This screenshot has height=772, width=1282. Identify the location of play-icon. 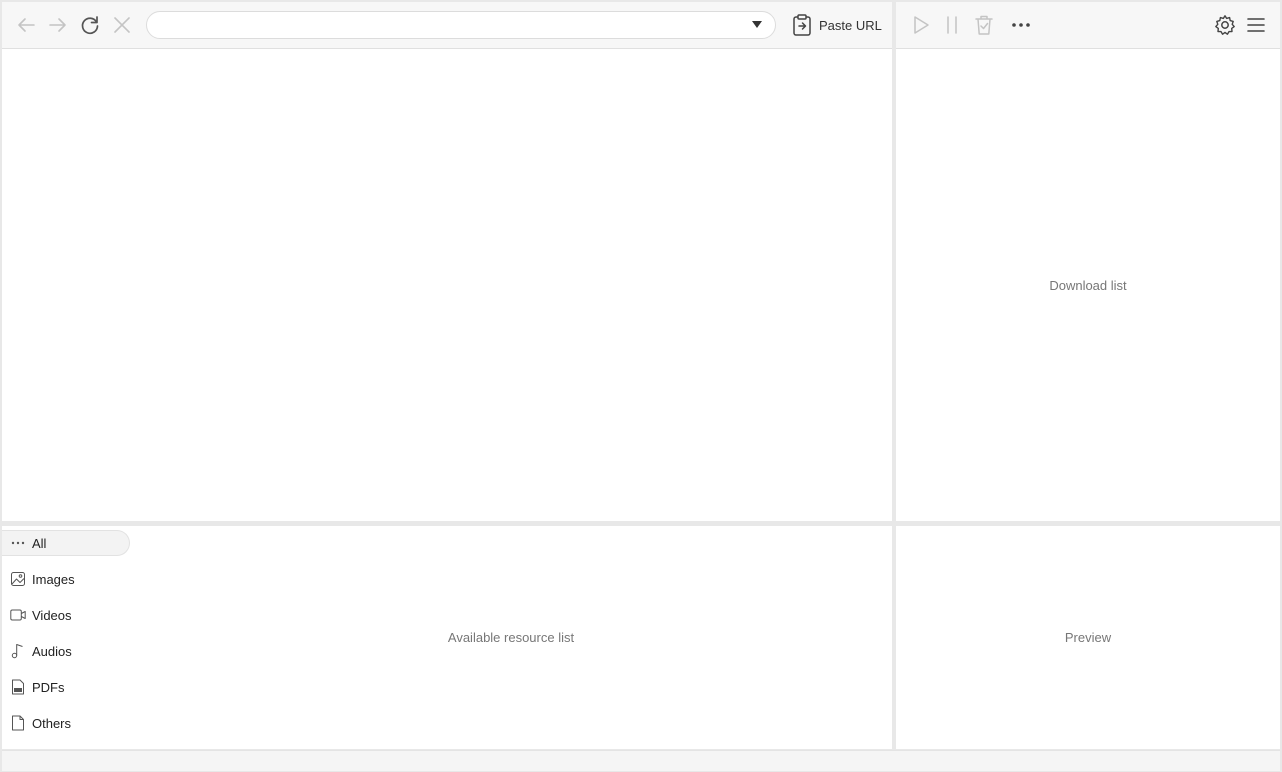
(921, 25).